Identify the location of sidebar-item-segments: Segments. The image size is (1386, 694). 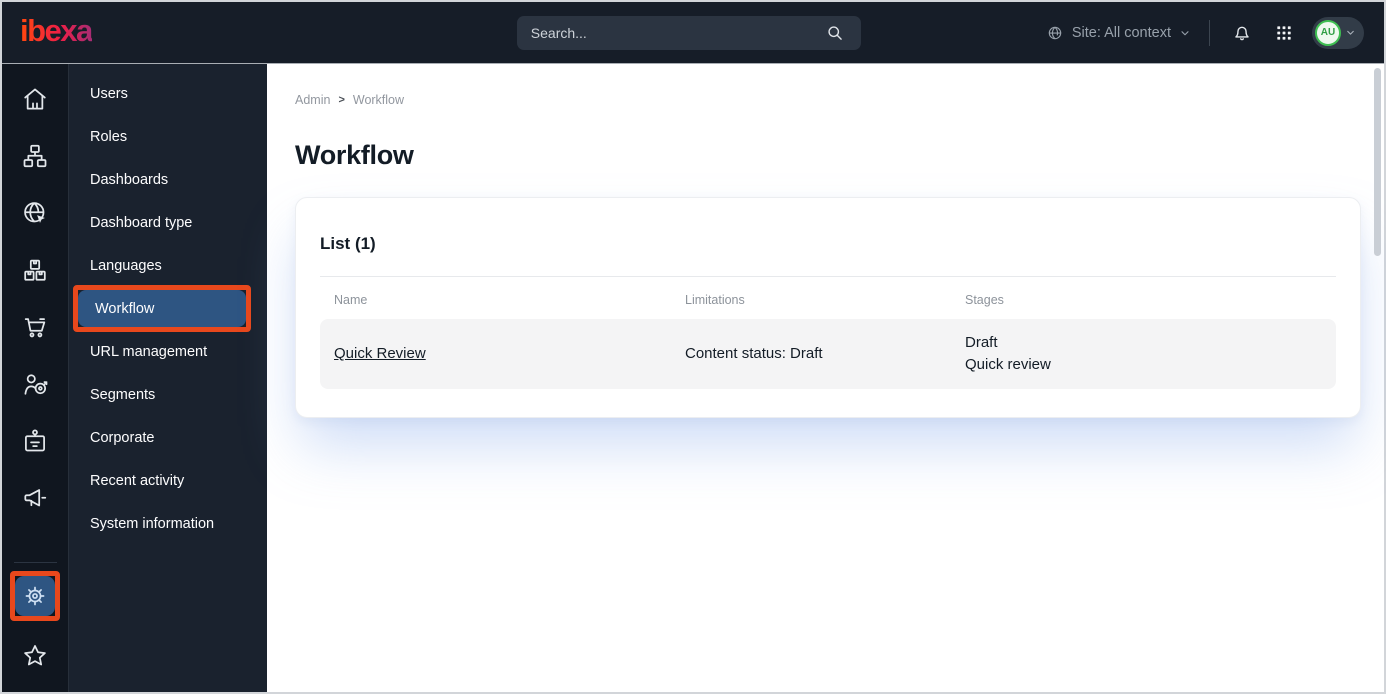
(168, 394).